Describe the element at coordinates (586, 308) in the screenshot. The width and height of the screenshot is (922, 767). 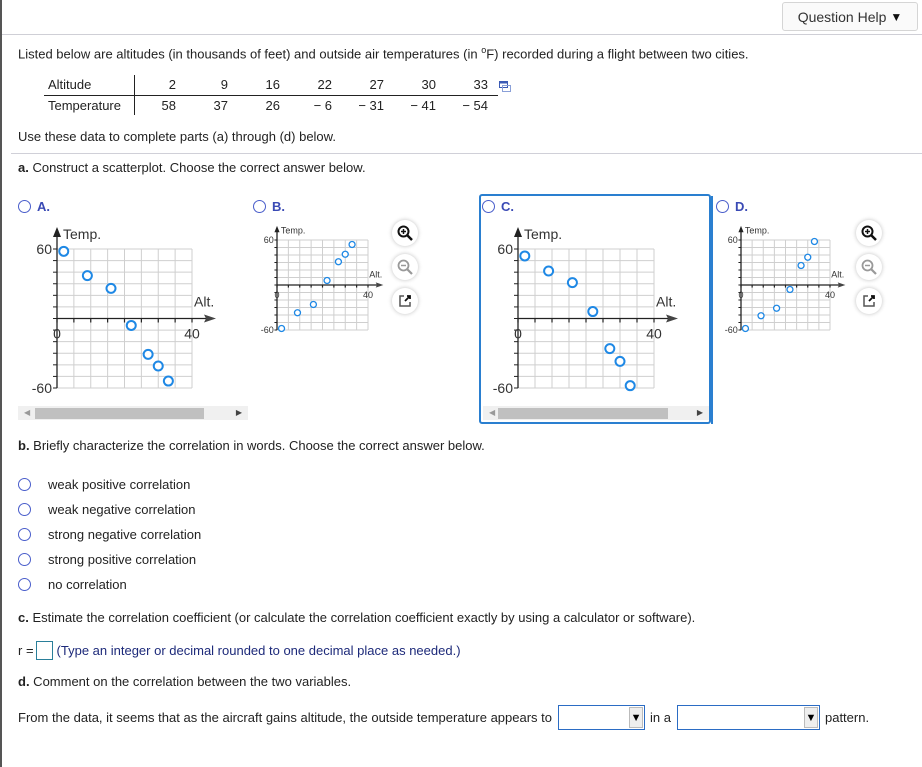
I see `scatterplot-option-c: Temp. Alt. 60 -60 0 40` at that location.